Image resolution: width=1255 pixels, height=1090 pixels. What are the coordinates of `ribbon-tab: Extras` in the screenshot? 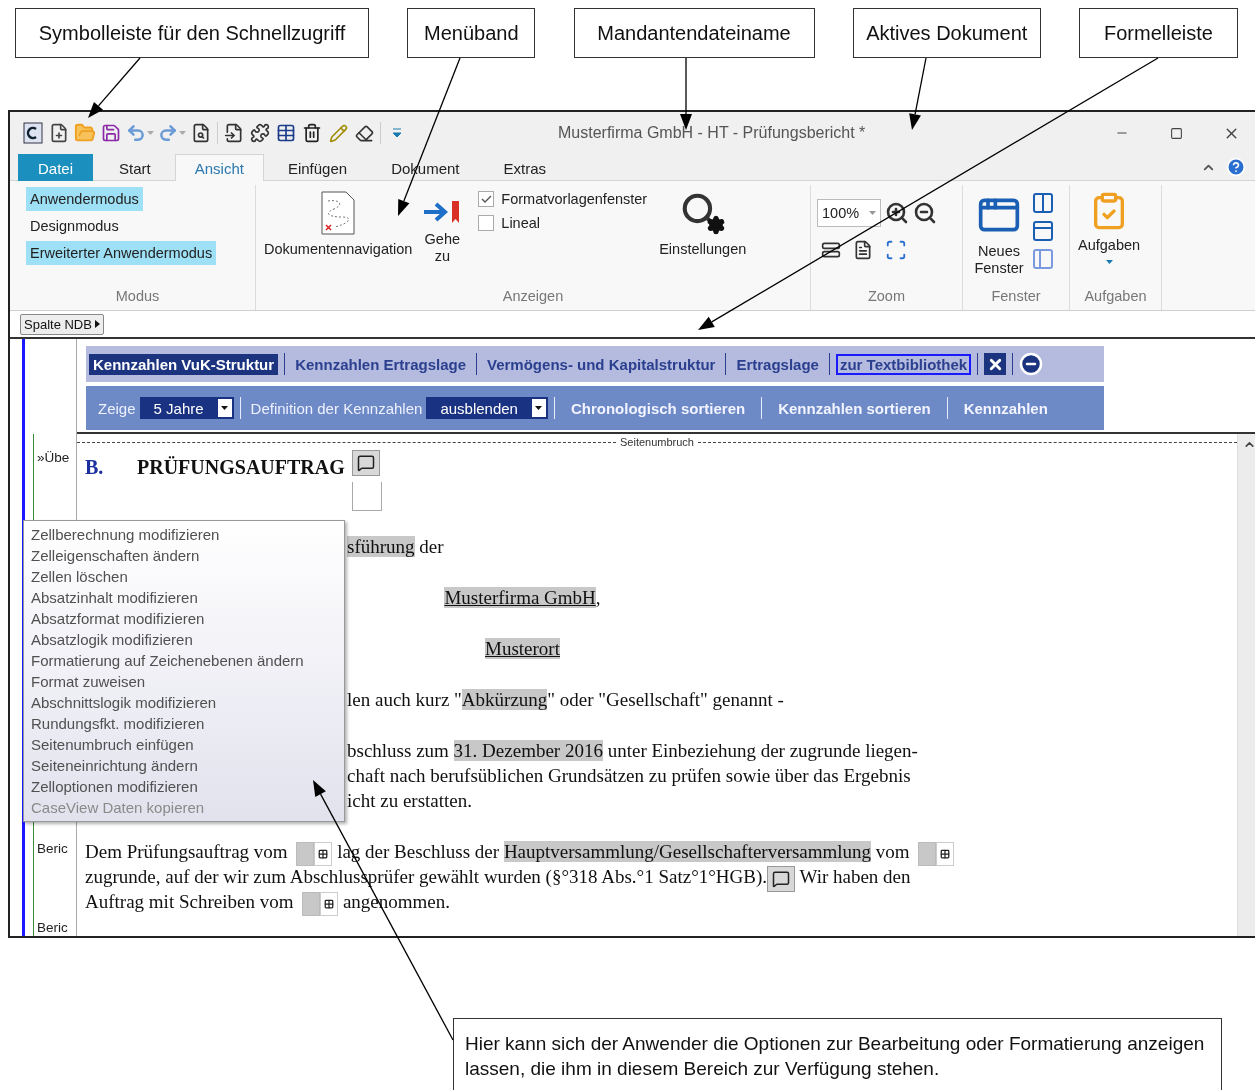 It's located at (525, 167).